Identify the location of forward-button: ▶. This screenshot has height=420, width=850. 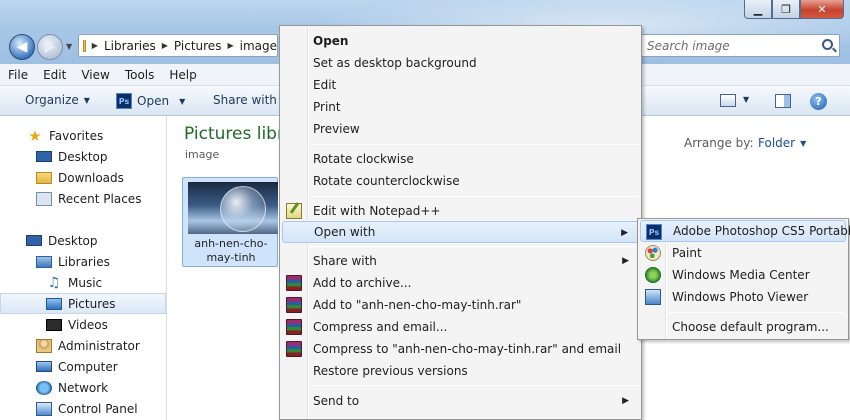
(50, 47).